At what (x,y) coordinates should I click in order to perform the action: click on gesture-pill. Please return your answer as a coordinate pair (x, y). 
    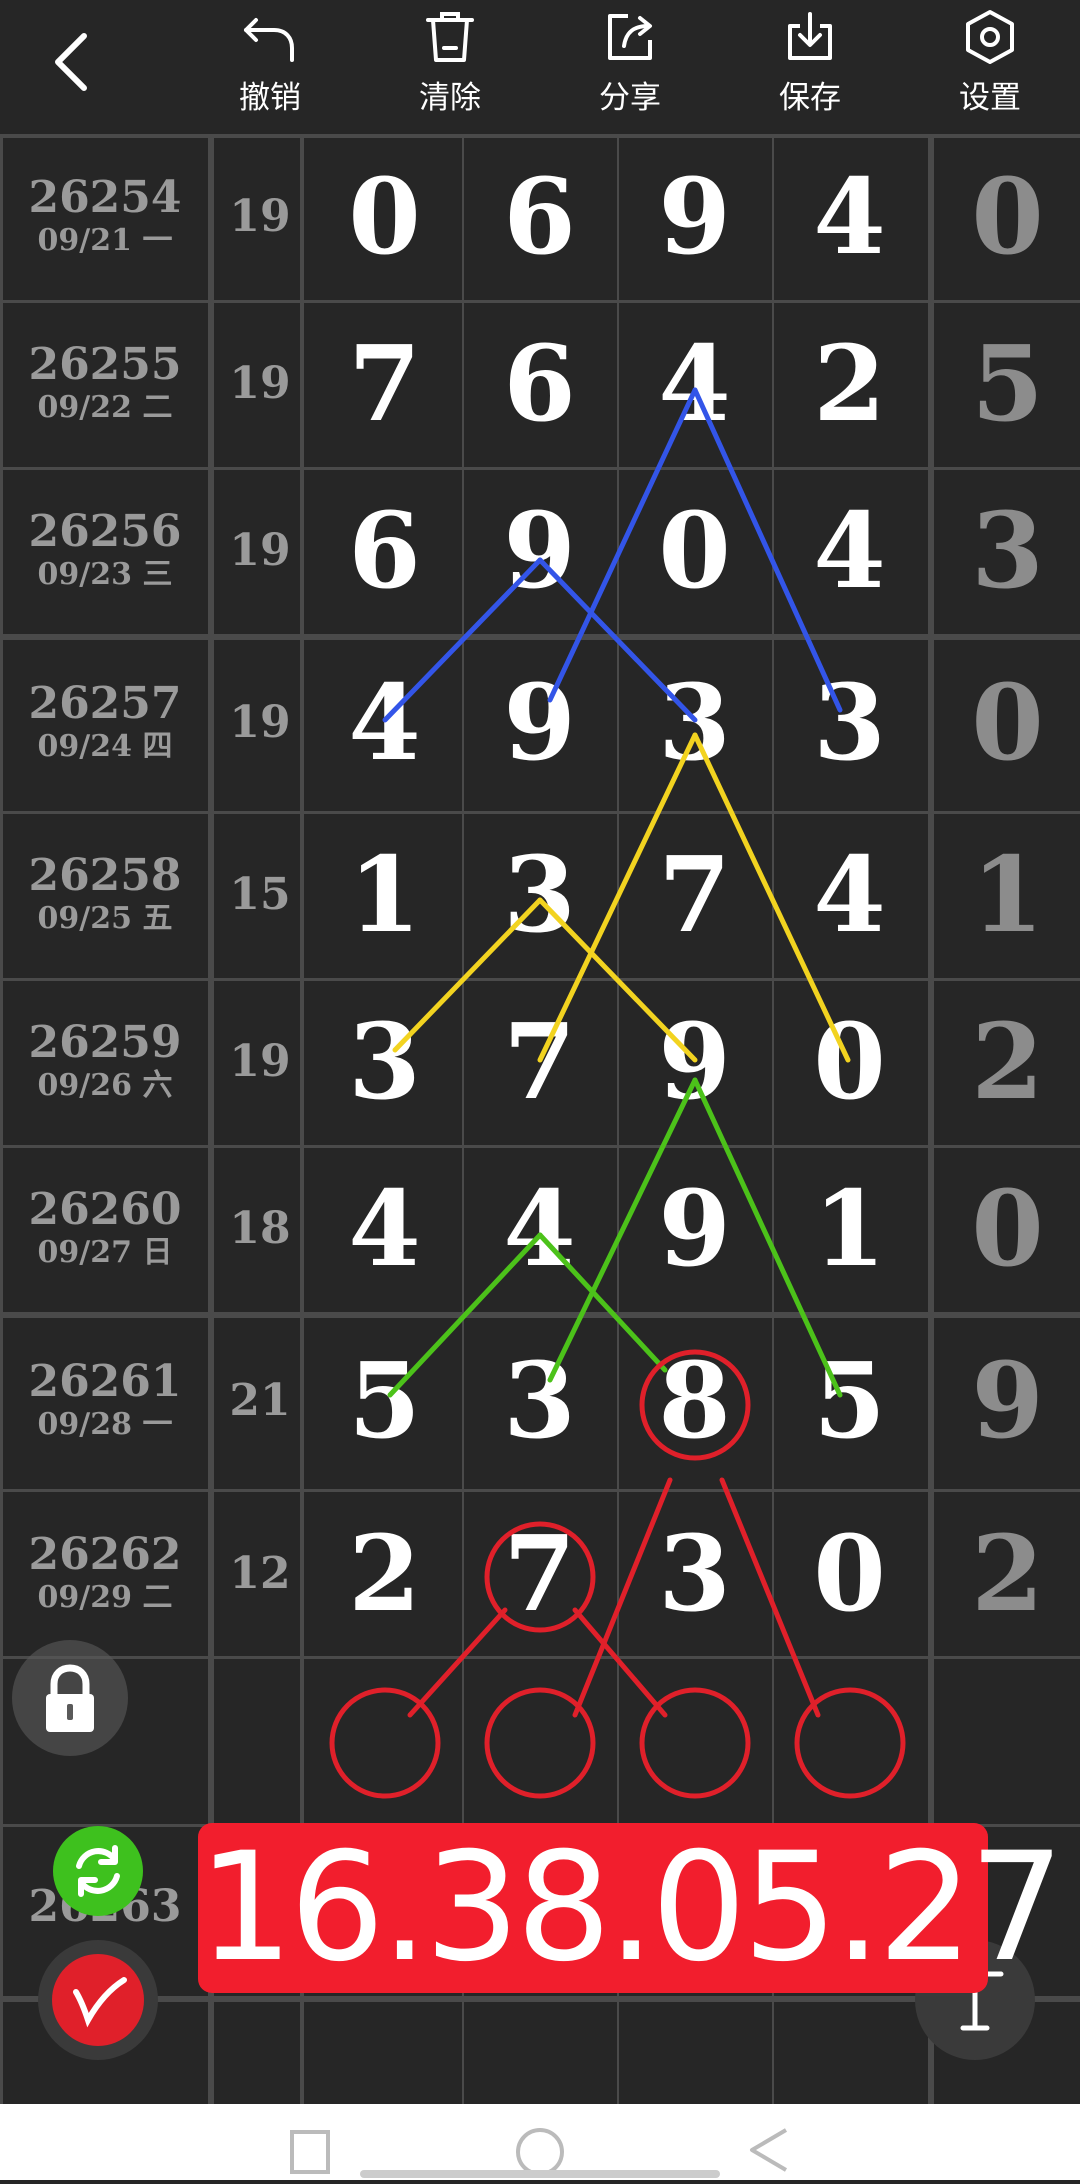
    Looking at the image, I should click on (540, 2174).